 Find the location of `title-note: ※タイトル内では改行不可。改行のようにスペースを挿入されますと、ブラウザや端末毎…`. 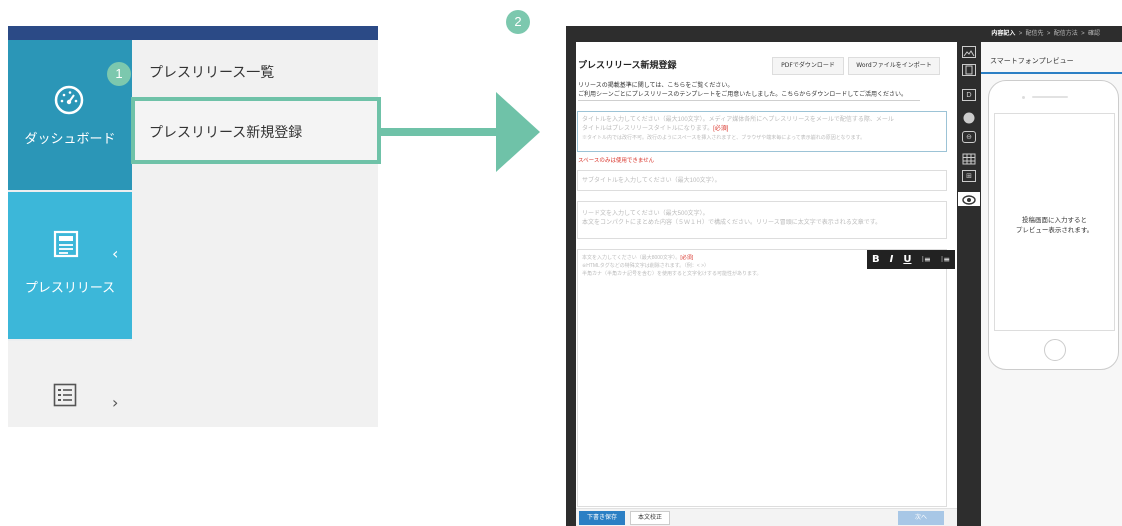

title-note: ※タイトル内では改行不可。改行のようにスペースを挿入されますと、ブラウザや端末毎… is located at coordinates (724, 138).